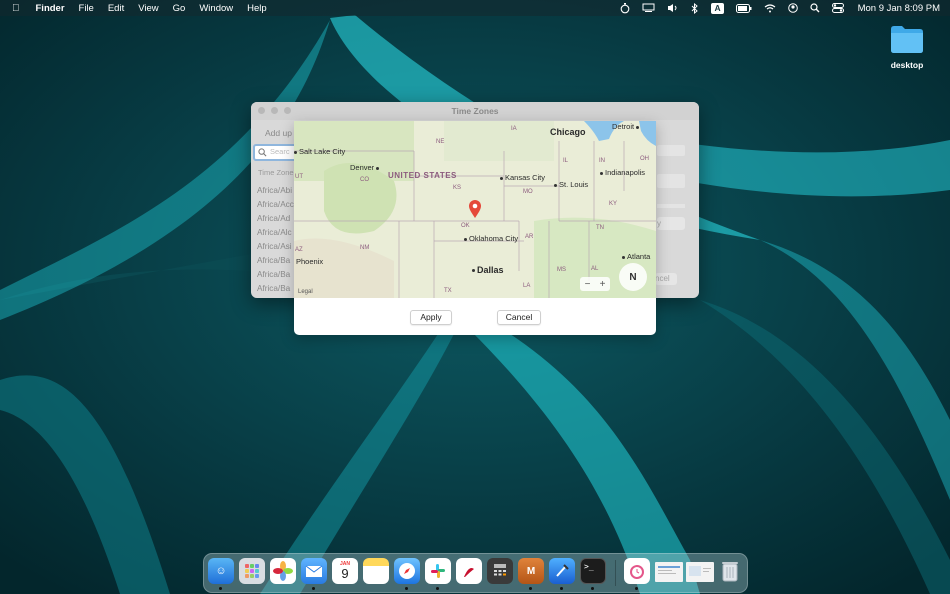  I want to click on zoom-out-button: −, so click(588, 284).